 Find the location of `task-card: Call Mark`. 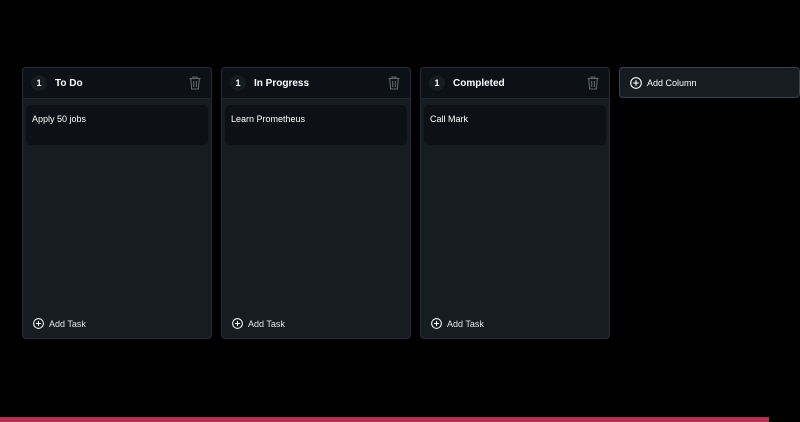

task-card: Call Mark is located at coordinates (515, 125).